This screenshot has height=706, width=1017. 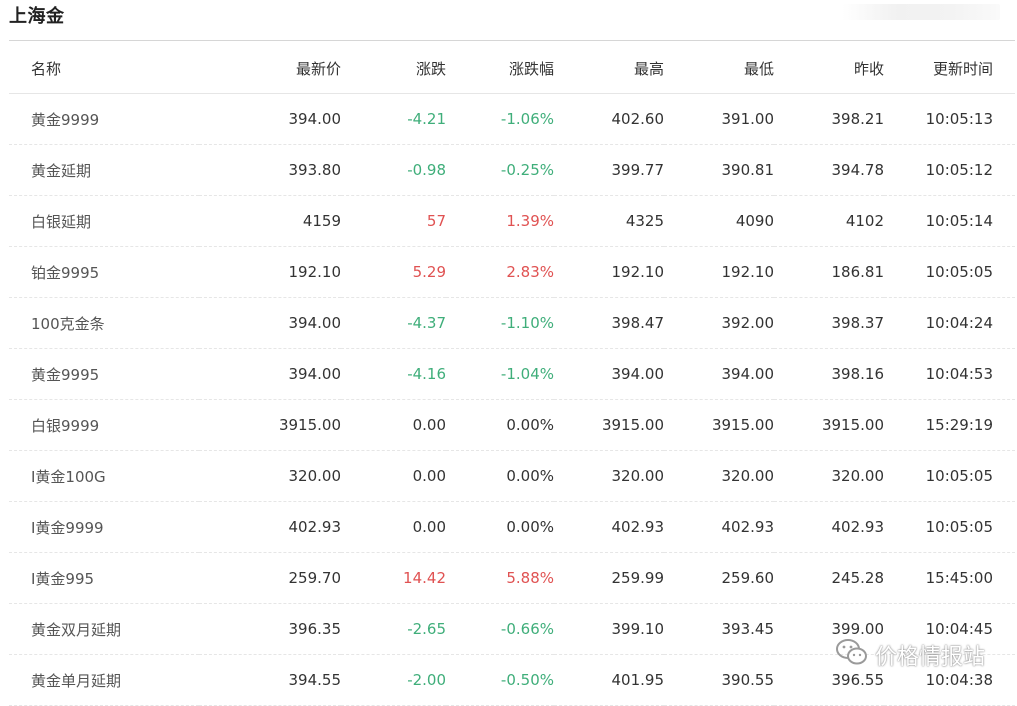 What do you see at coordinates (270, 170) in the screenshot?
I see `cell-latest: 393.80` at bounding box center [270, 170].